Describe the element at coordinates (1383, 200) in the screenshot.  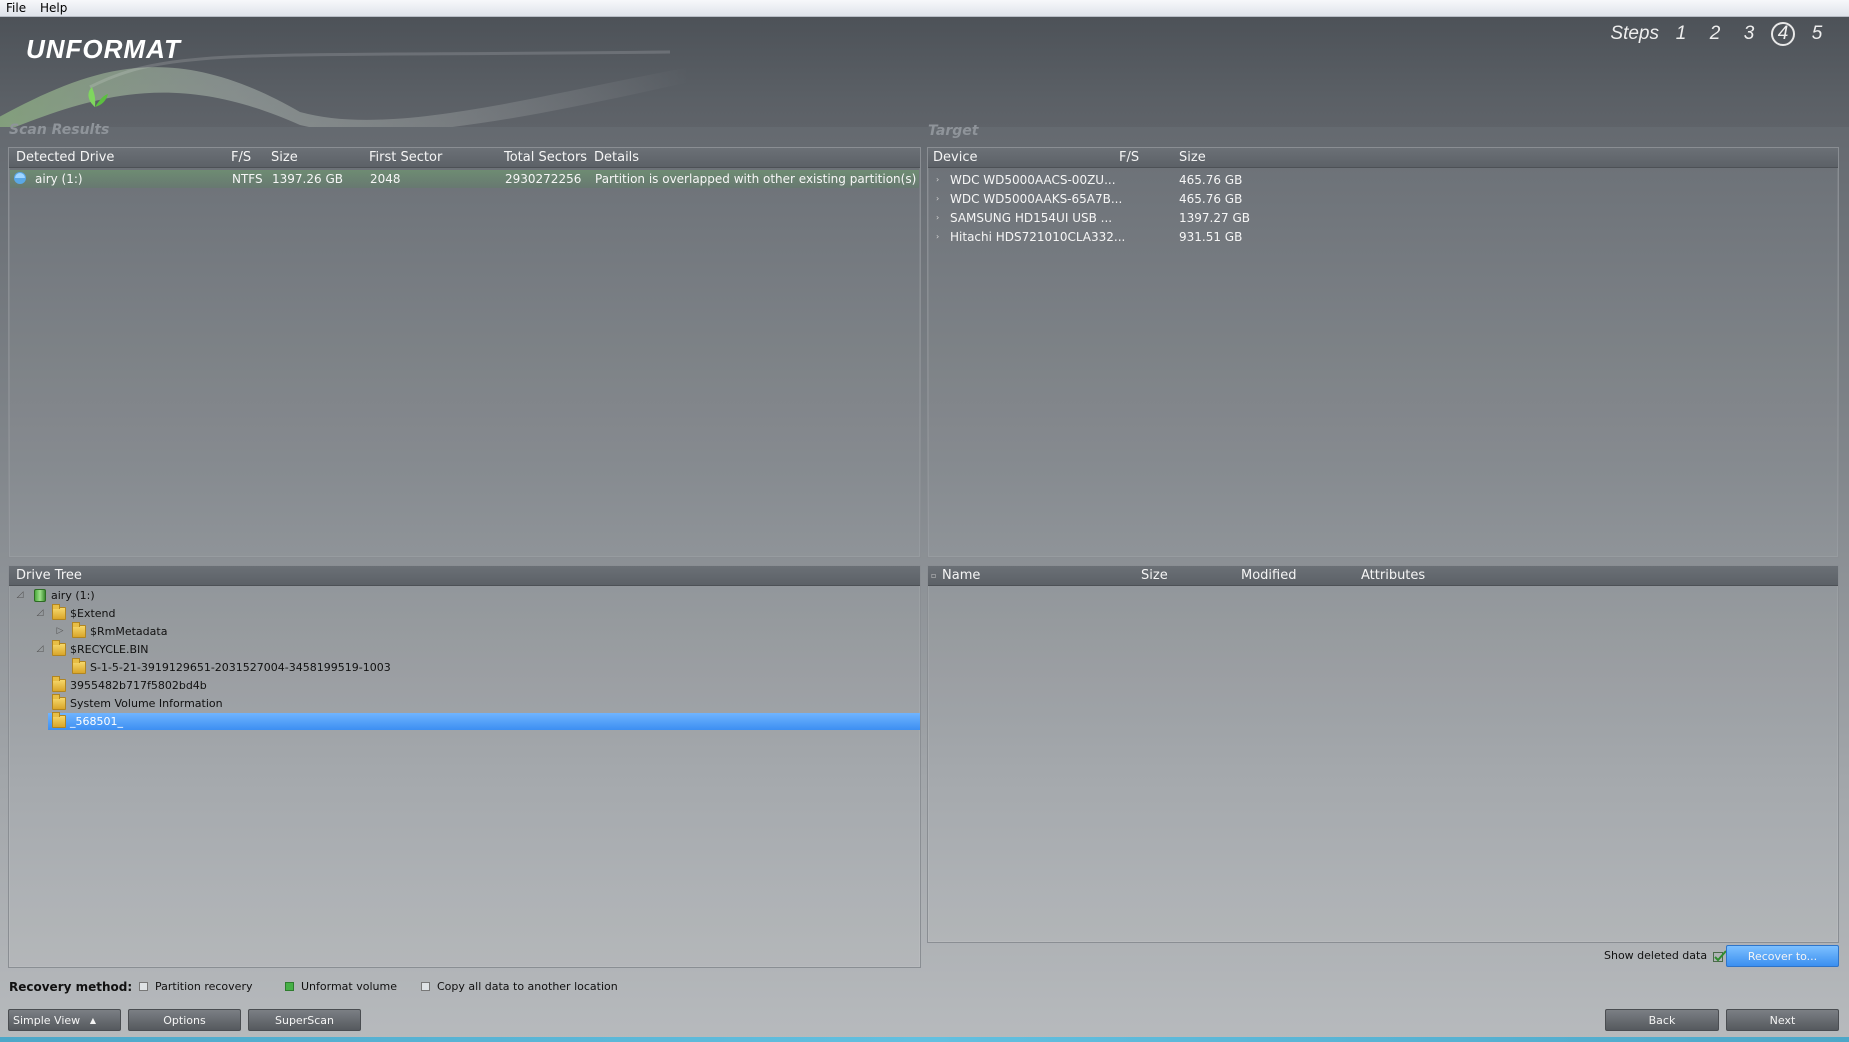
I see `table-row: › WDC WD5000AAKS-65A7B... 465.76 GB` at that location.